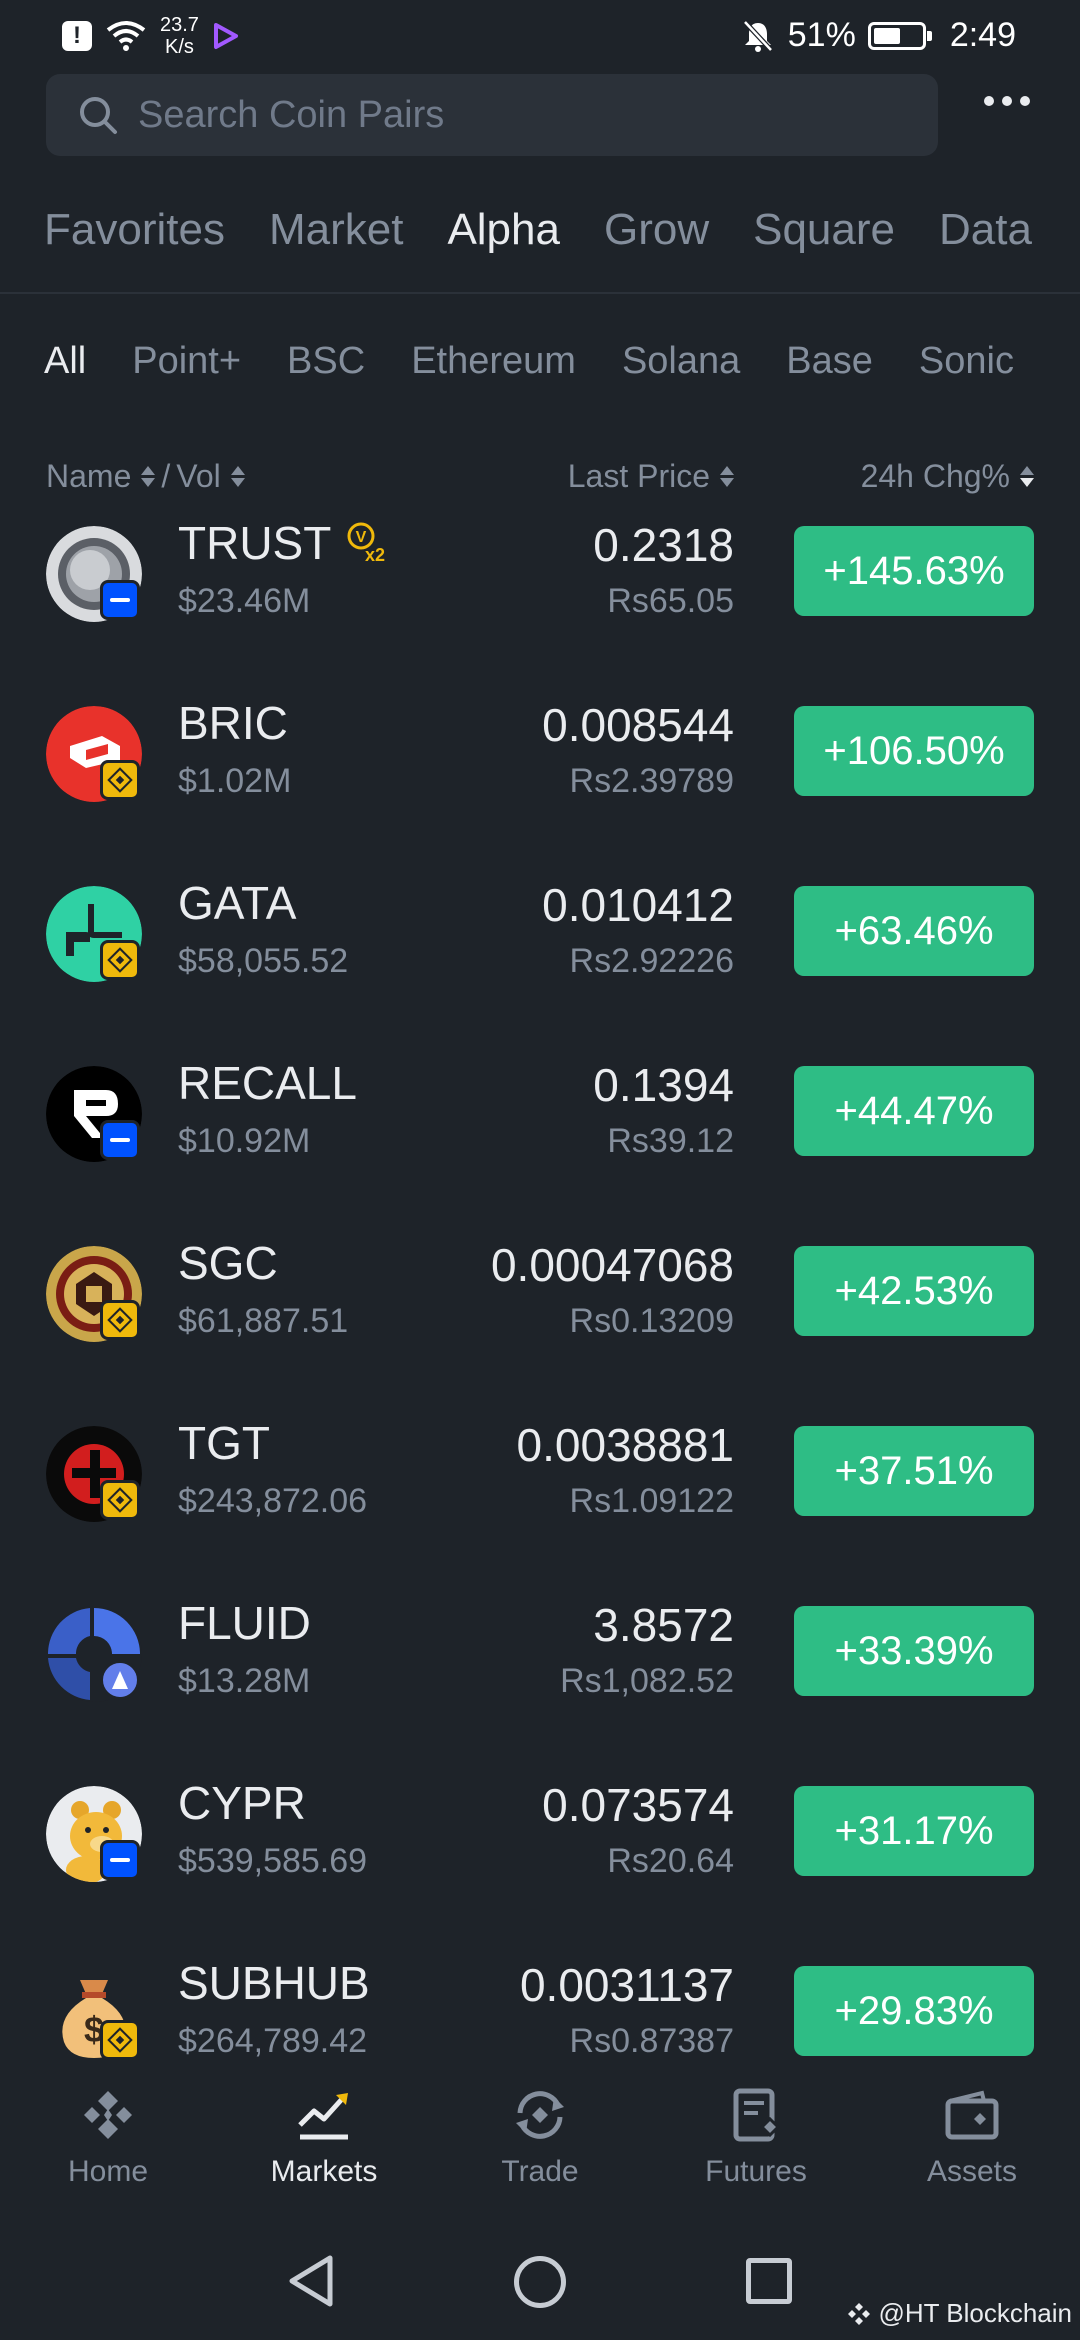  Describe the element at coordinates (914, 751) in the screenshot. I see `change-badge: +106.50%` at that location.